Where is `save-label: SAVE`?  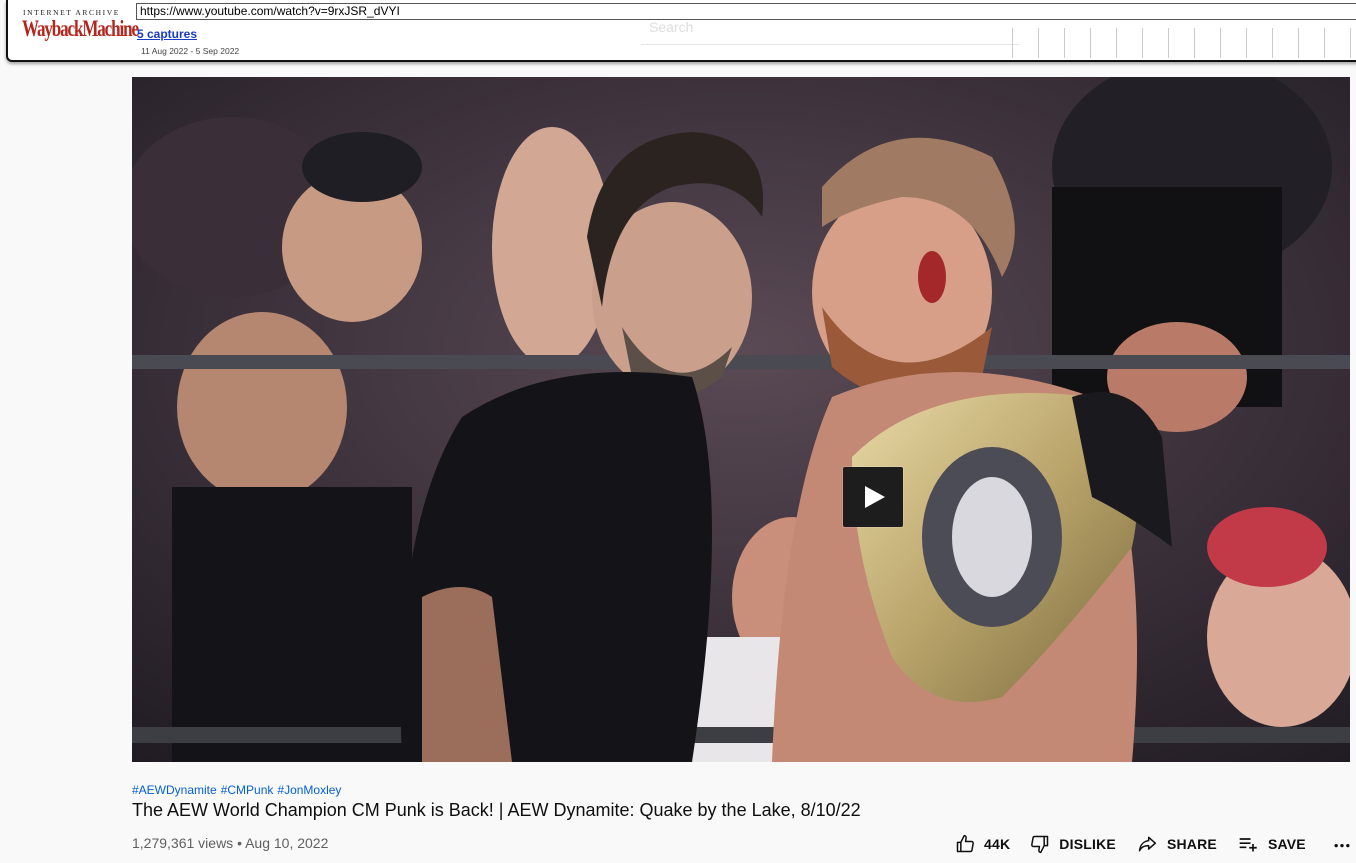
save-label: SAVE is located at coordinates (1286, 844).